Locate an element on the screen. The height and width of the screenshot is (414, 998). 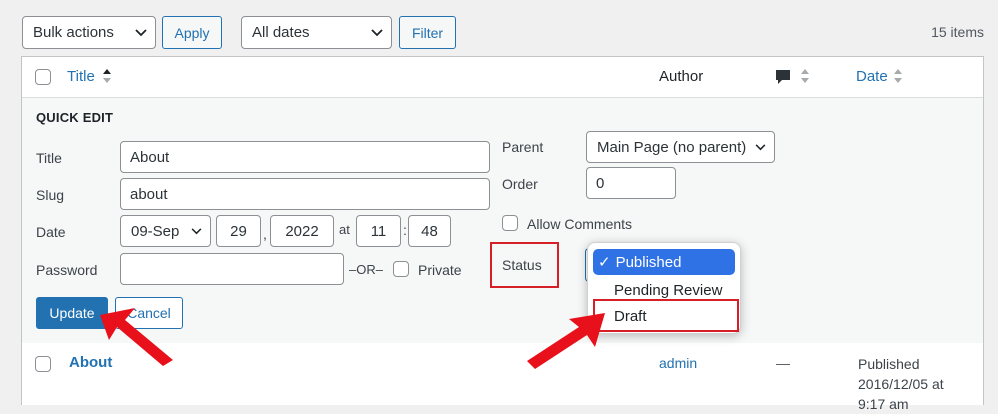
slug-label: Slug is located at coordinates (50, 195).